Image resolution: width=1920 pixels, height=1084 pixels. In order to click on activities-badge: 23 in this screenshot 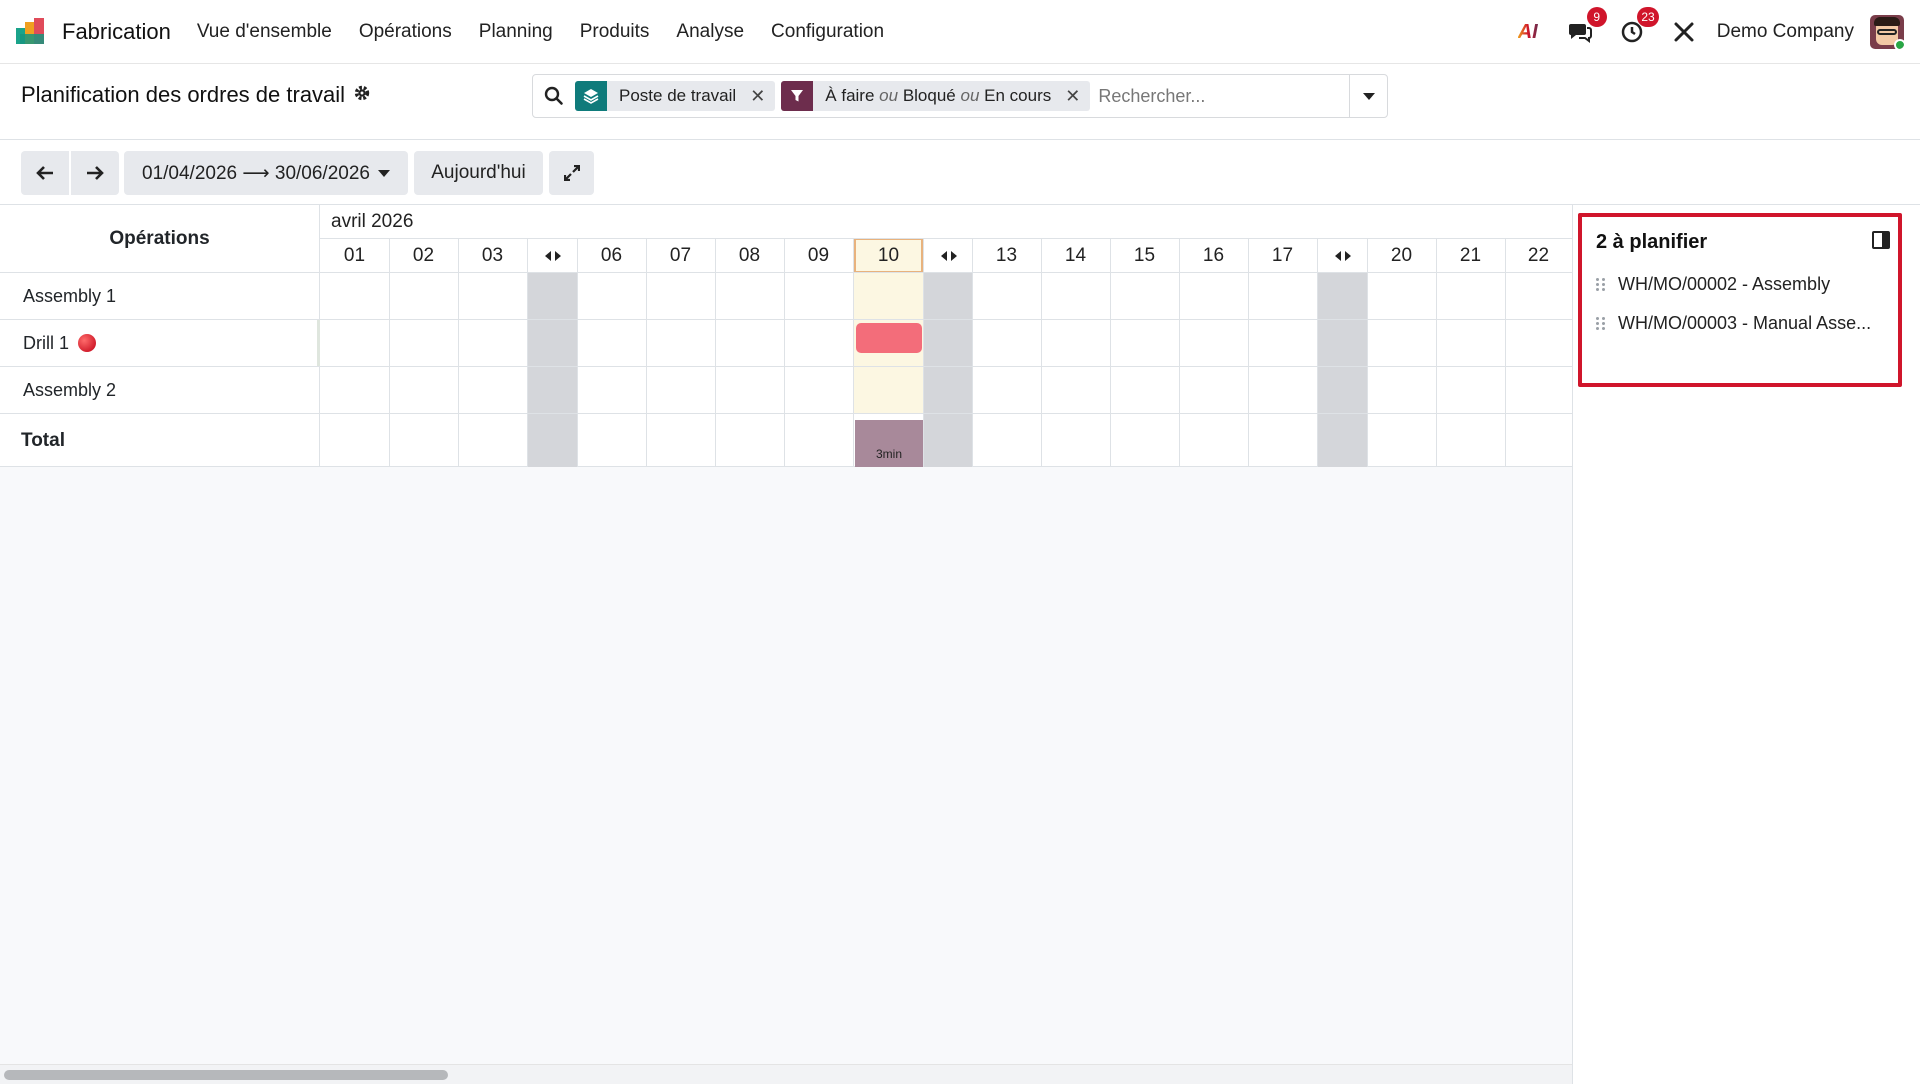, I will do `click(1648, 17)`.